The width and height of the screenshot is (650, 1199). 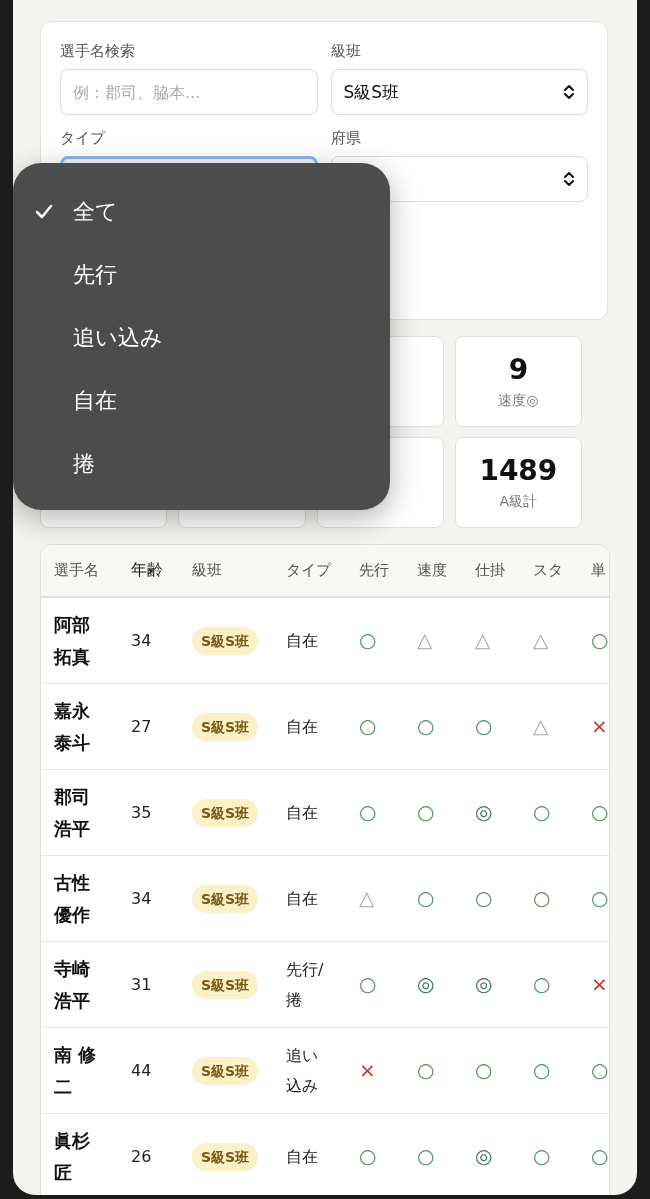 I want to click on grade-select: S級S班, so click(x=459, y=92).